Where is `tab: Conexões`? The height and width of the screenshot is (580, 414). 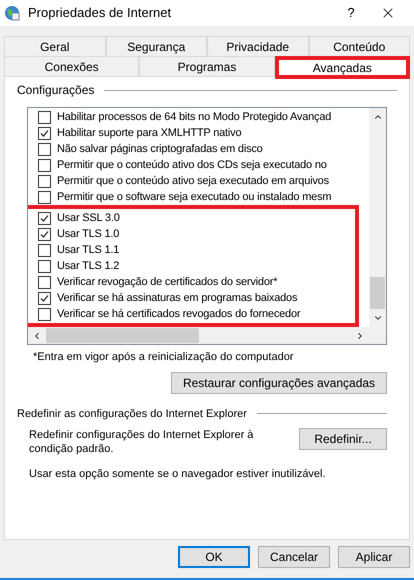 tab: Conexões is located at coordinates (72, 66).